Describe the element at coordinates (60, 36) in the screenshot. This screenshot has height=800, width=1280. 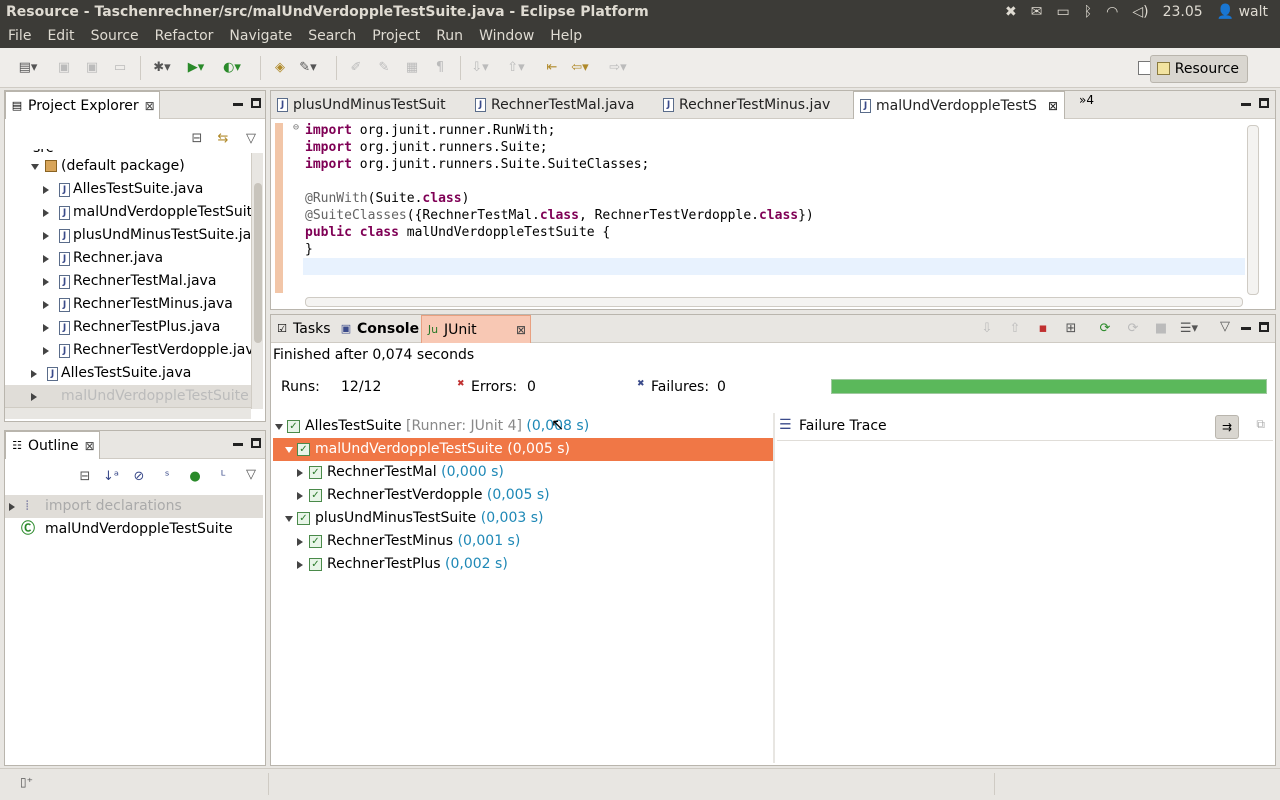
I see `menu-edit: Edit` at that location.